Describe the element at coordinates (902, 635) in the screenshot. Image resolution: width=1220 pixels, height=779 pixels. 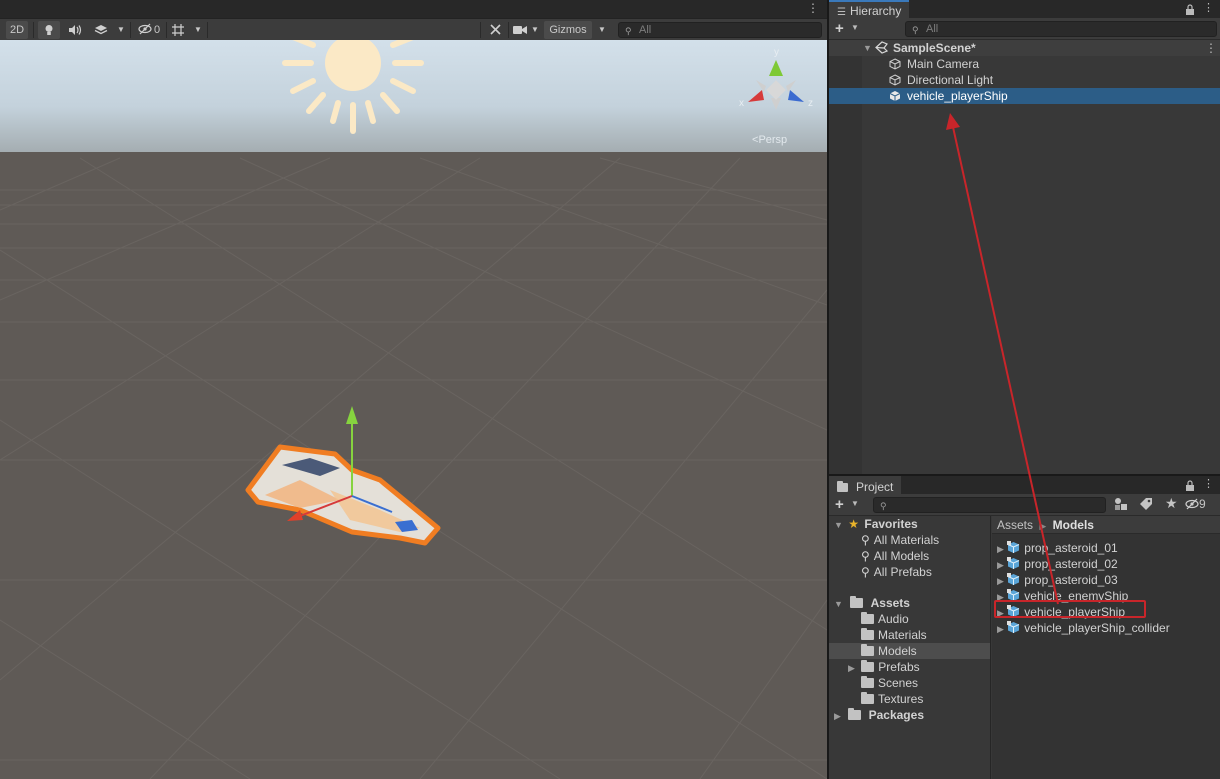
I see `folder-label: Materials` at that location.